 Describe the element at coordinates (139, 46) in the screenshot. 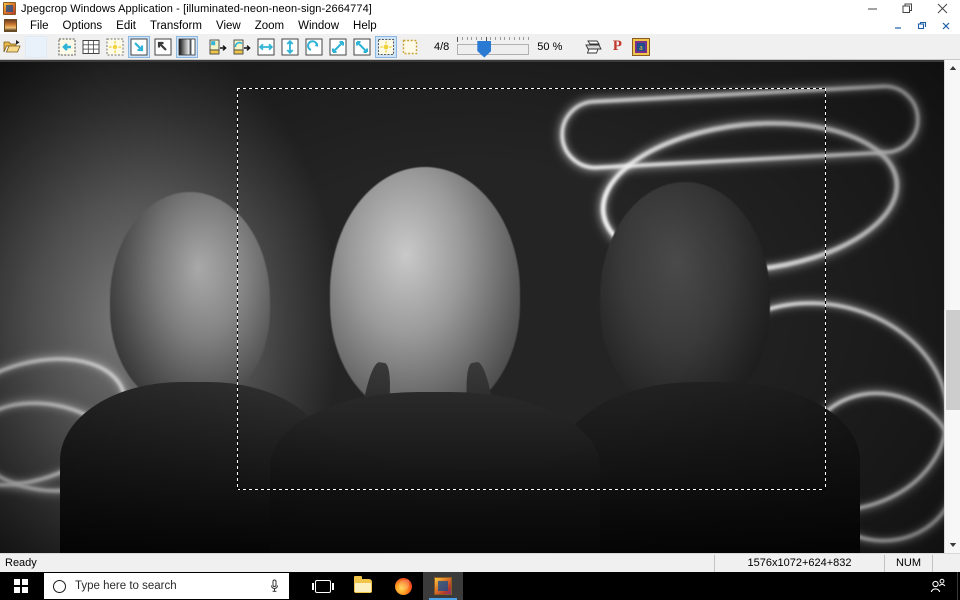

I see `select-bottom-right-button` at that location.